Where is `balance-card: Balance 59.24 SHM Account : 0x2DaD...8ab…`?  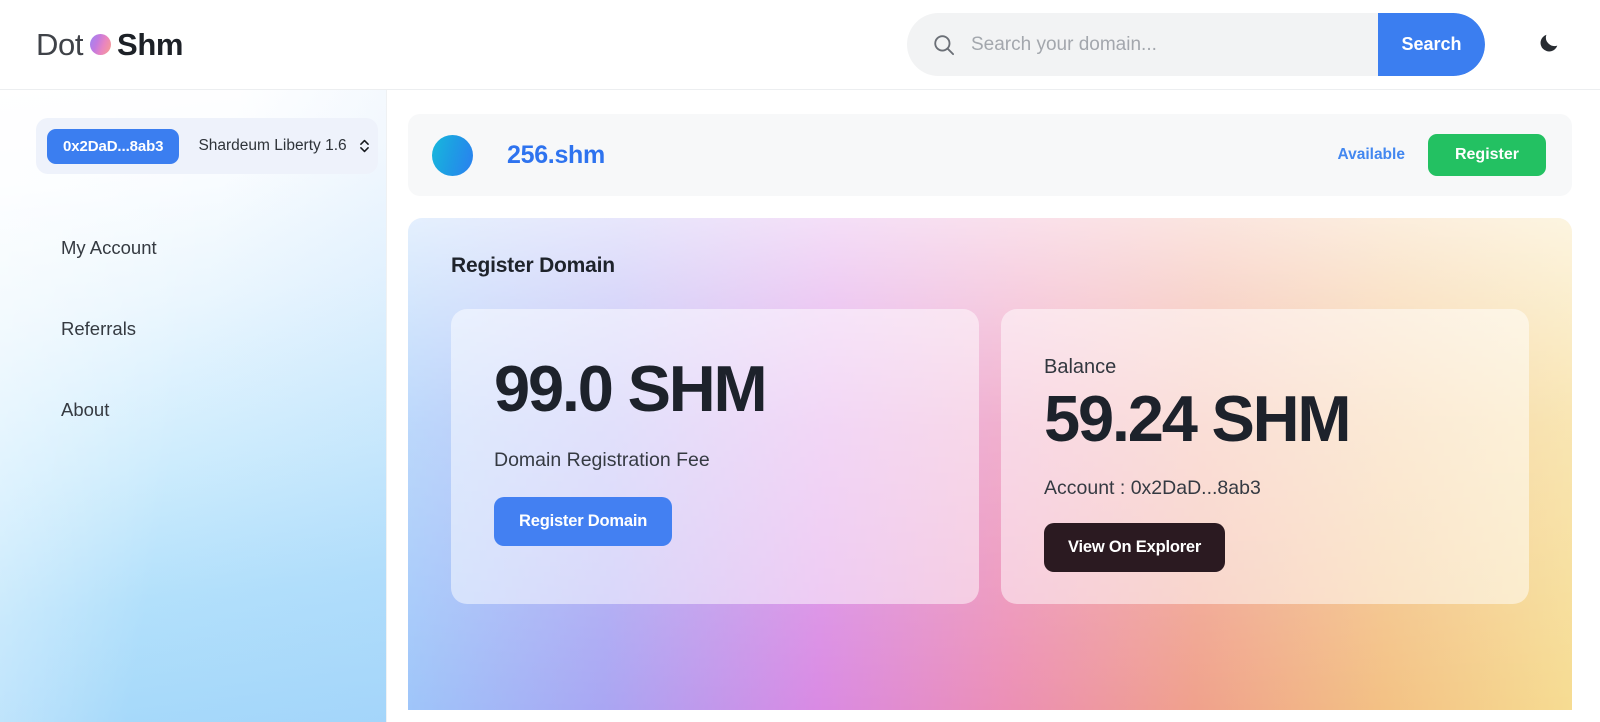
balance-card: Balance 59.24 SHM Account : 0x2DaD...8ab… is located at coordinates (1265, 456).